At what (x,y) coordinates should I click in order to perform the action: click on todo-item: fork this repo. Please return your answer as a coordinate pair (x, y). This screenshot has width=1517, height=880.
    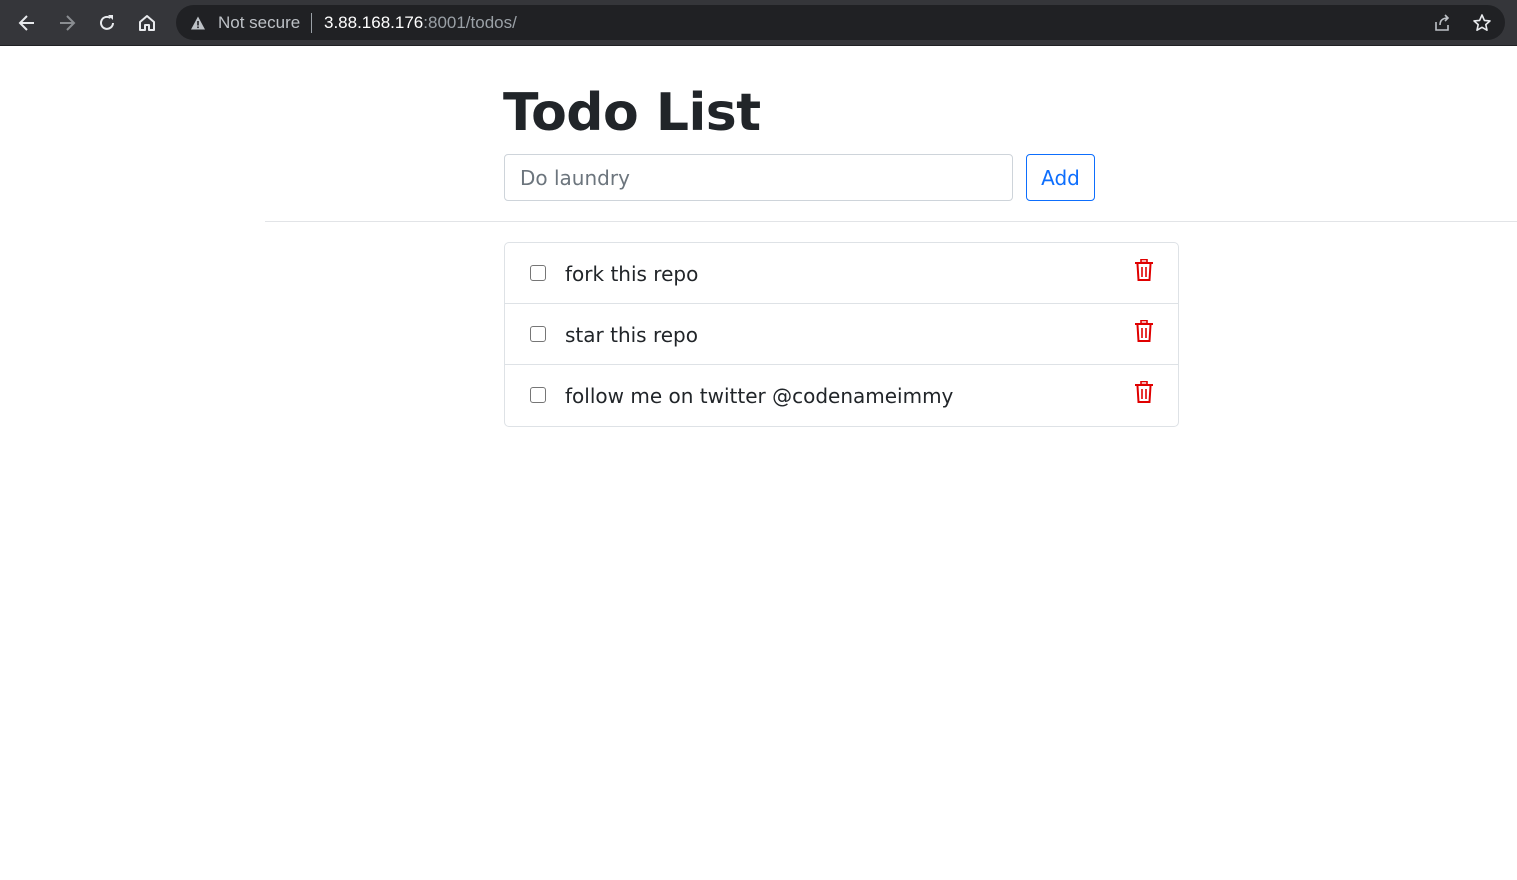
    Looking at the image, I should click on (841, 273).